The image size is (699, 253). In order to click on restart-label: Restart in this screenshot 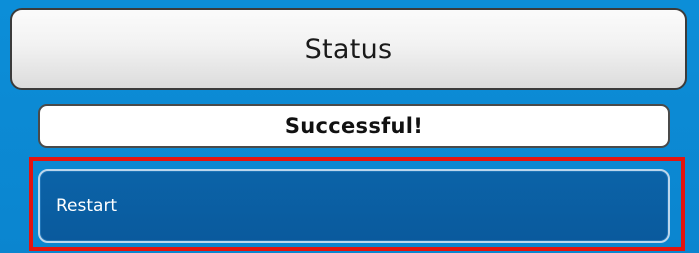, I will do `click(87, 206)`.